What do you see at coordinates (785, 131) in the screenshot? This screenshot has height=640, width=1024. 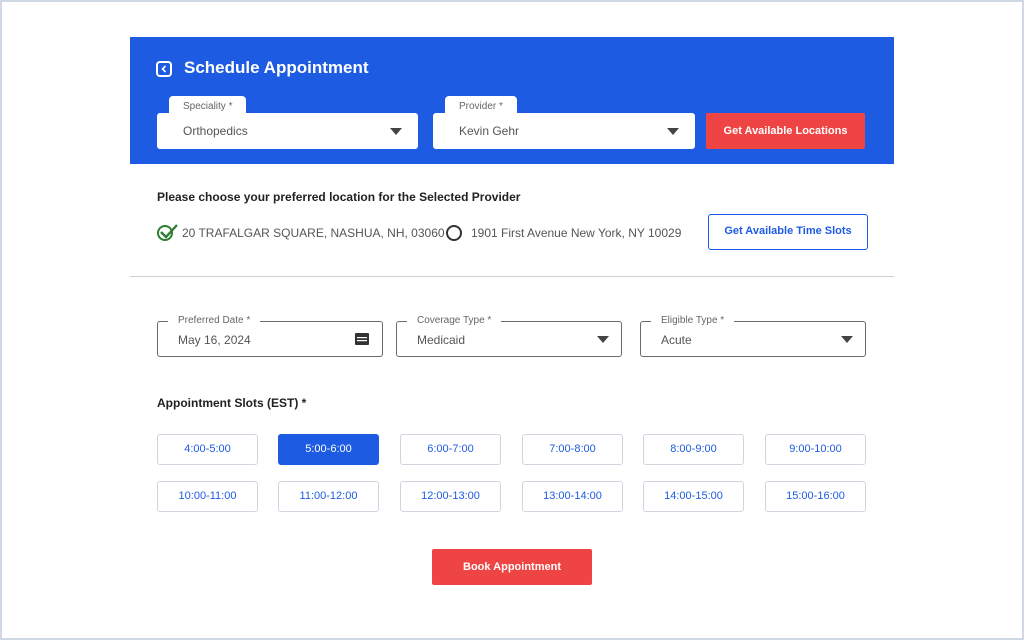 I see `get-locations-button: Get Available Locations` at bounding box center [785, 131].